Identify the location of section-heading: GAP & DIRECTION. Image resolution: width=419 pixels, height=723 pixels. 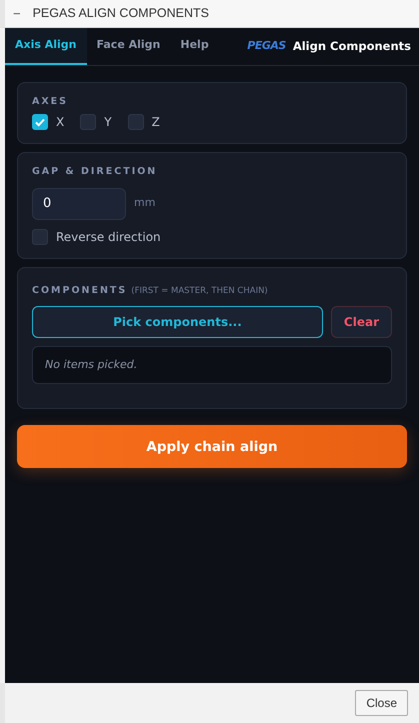
(95, 172).